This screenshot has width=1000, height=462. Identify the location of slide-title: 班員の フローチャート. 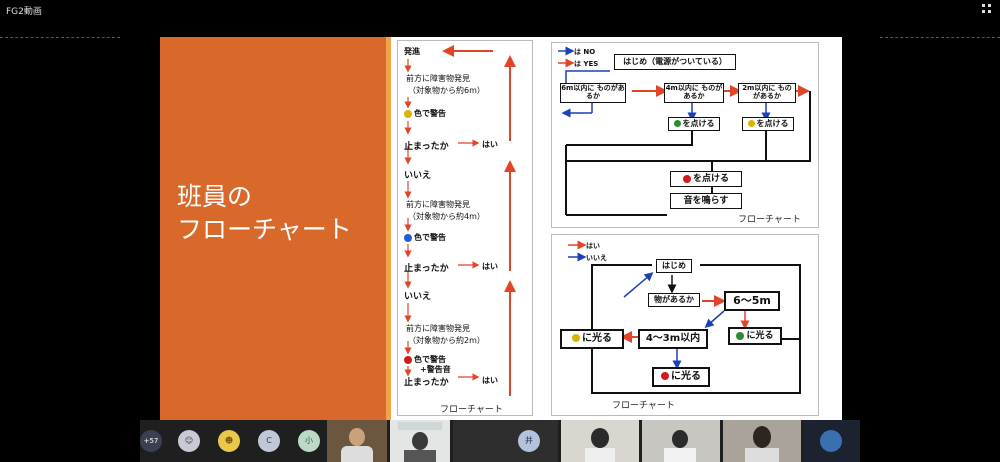
(264, 213).